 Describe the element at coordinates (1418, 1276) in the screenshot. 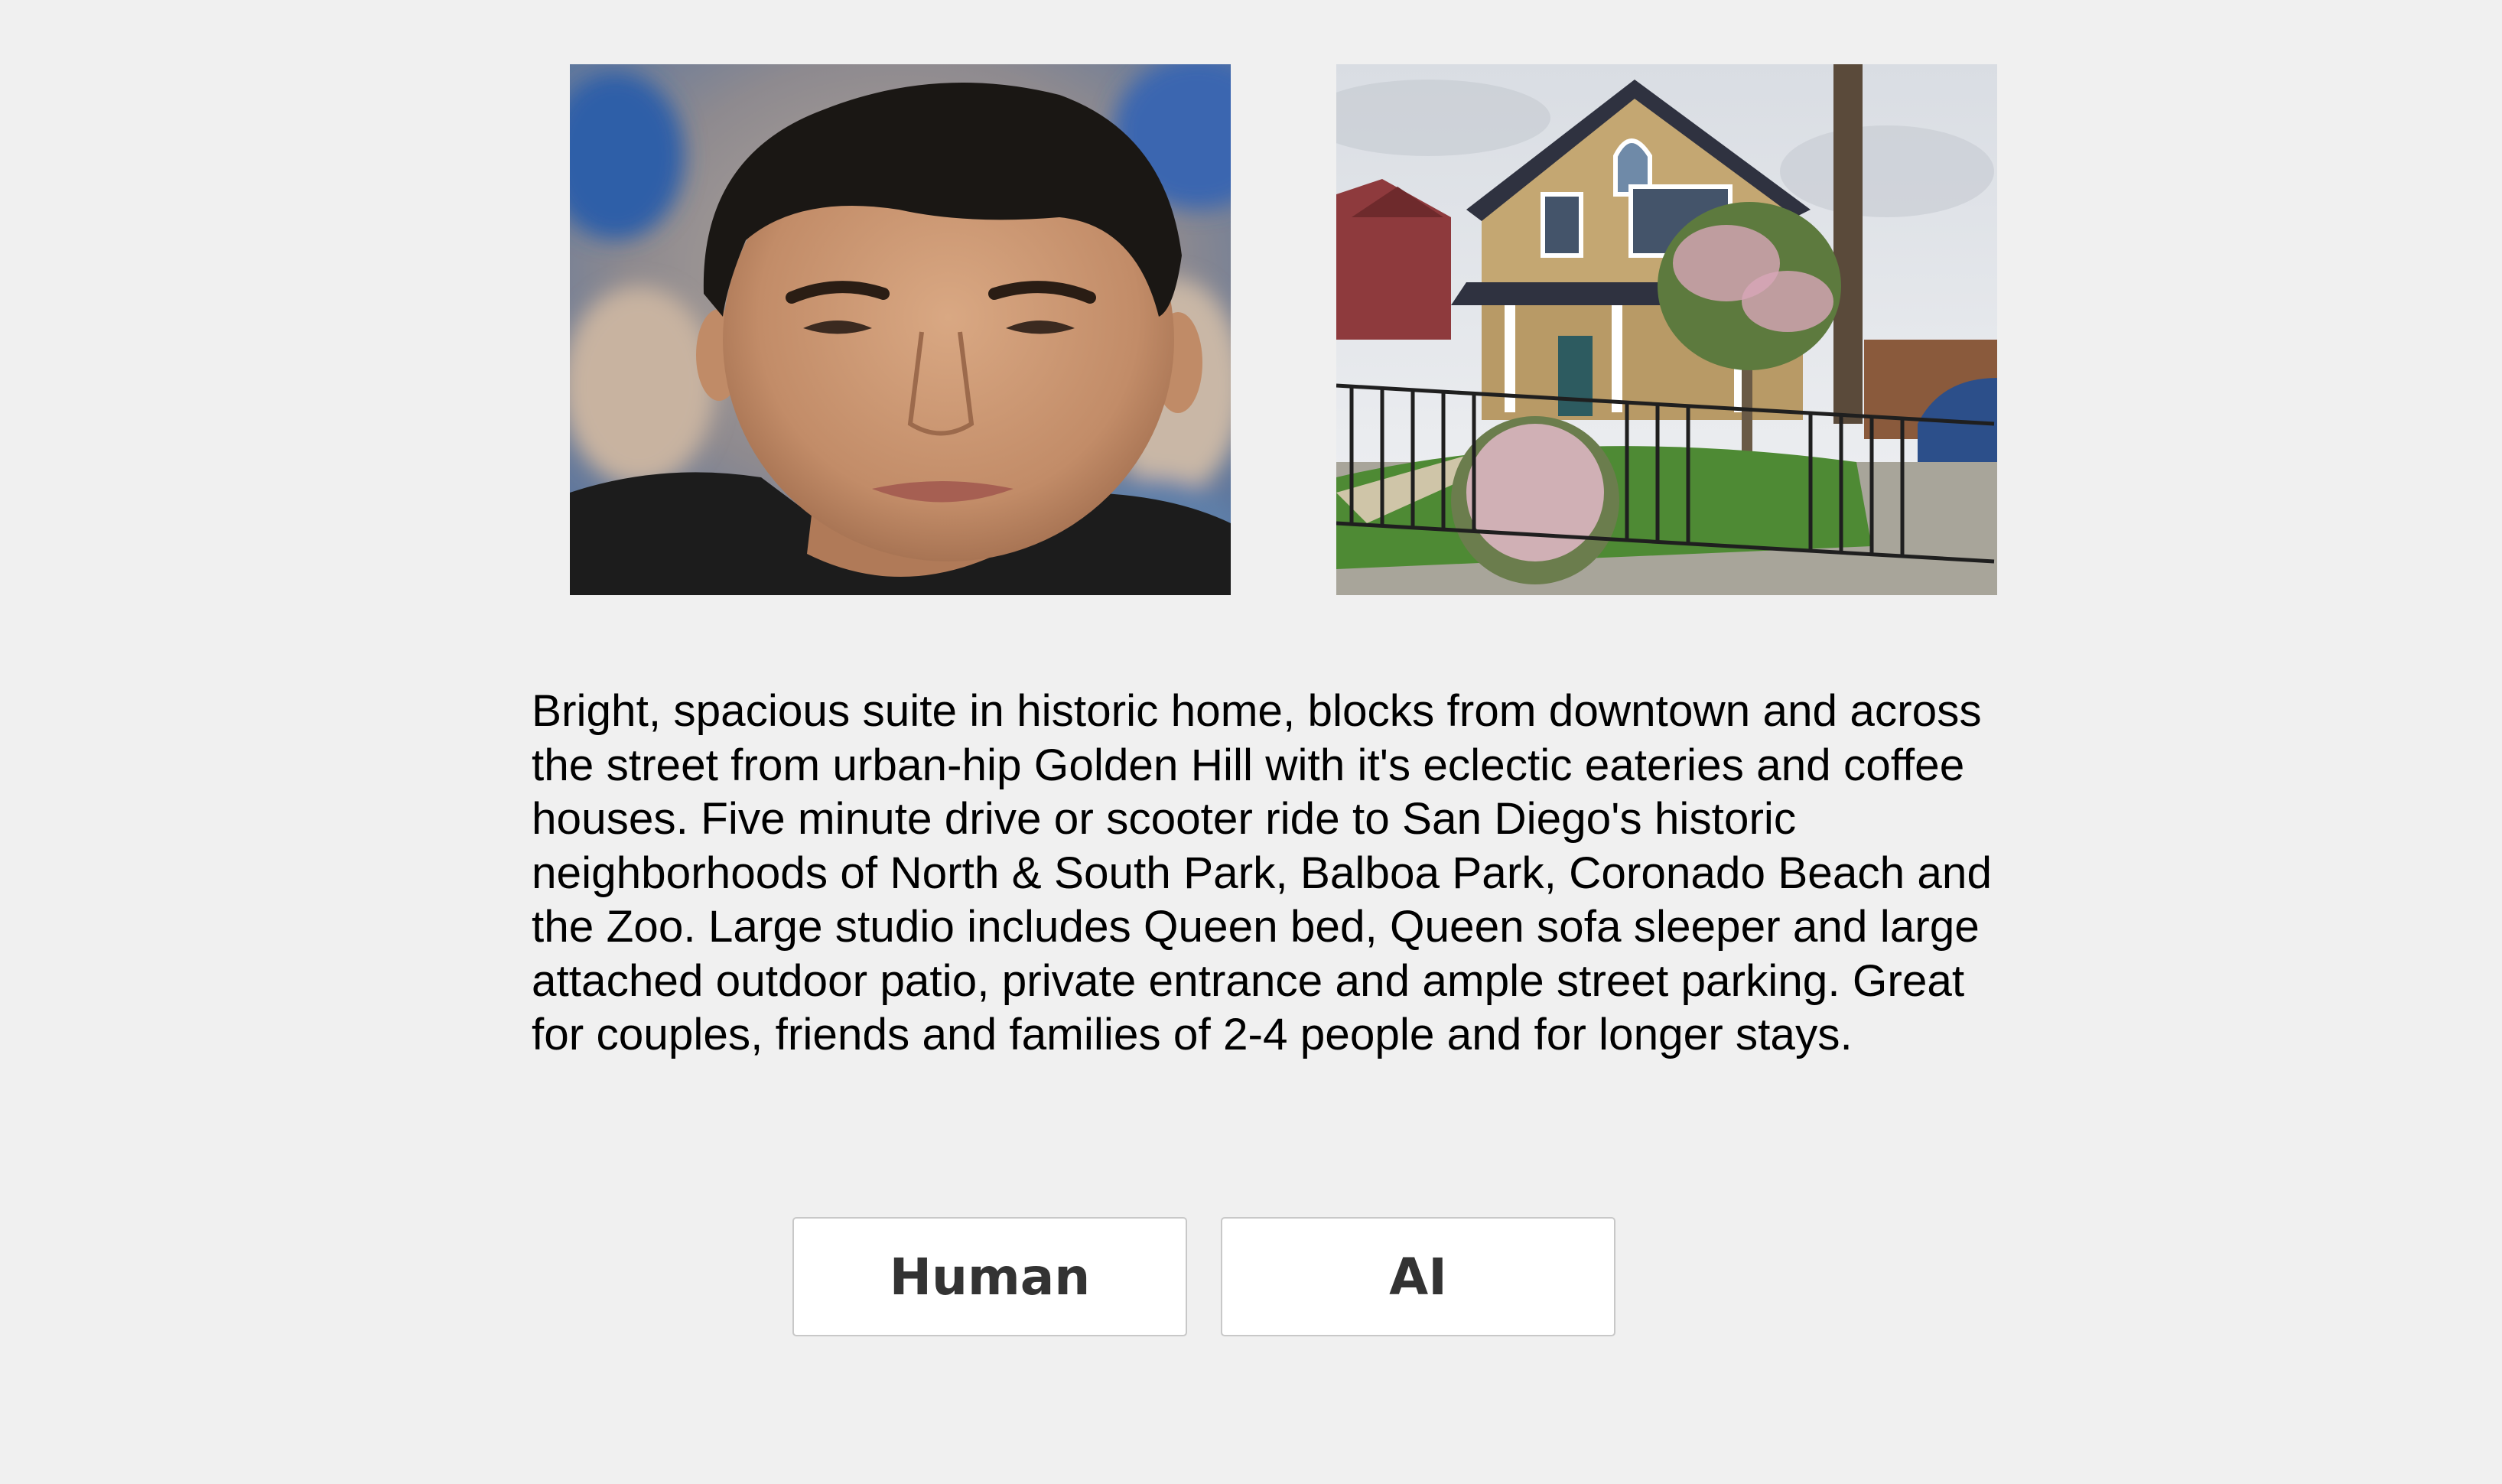

I see `ai-button: AI` at that location.